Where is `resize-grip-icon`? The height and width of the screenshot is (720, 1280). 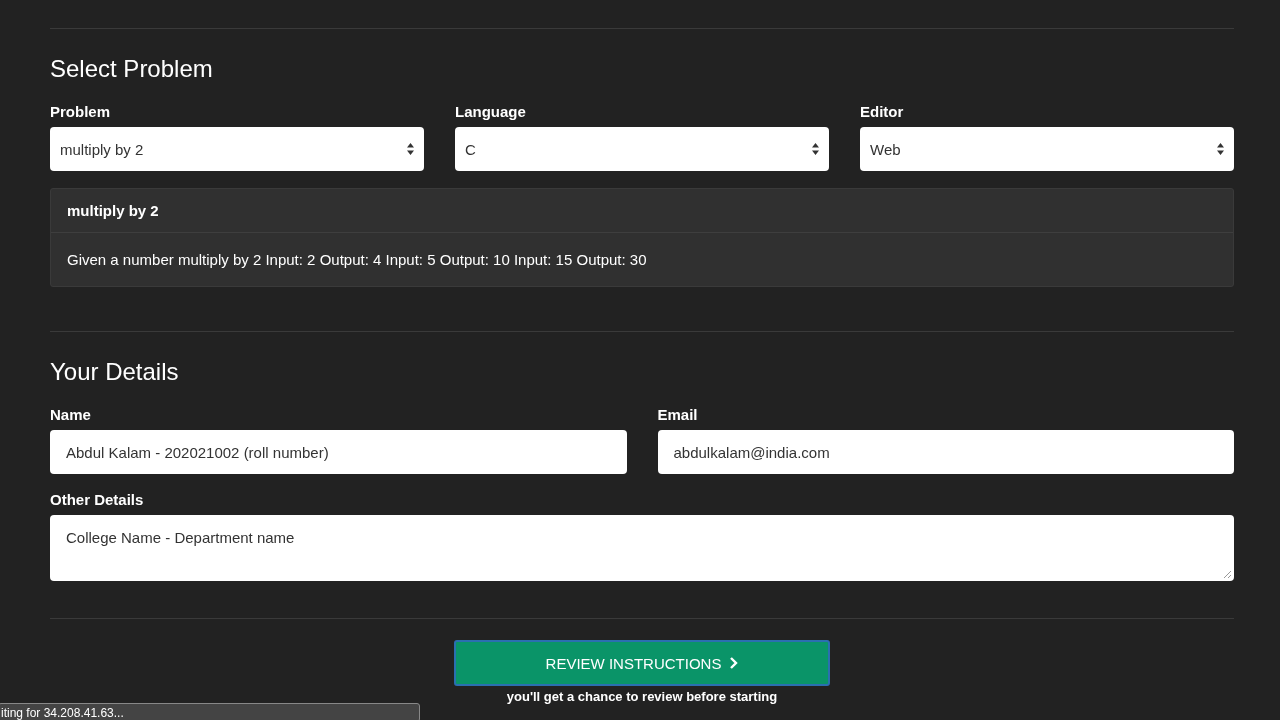
resize-grip-icon is located at coordinates (1227, 574).